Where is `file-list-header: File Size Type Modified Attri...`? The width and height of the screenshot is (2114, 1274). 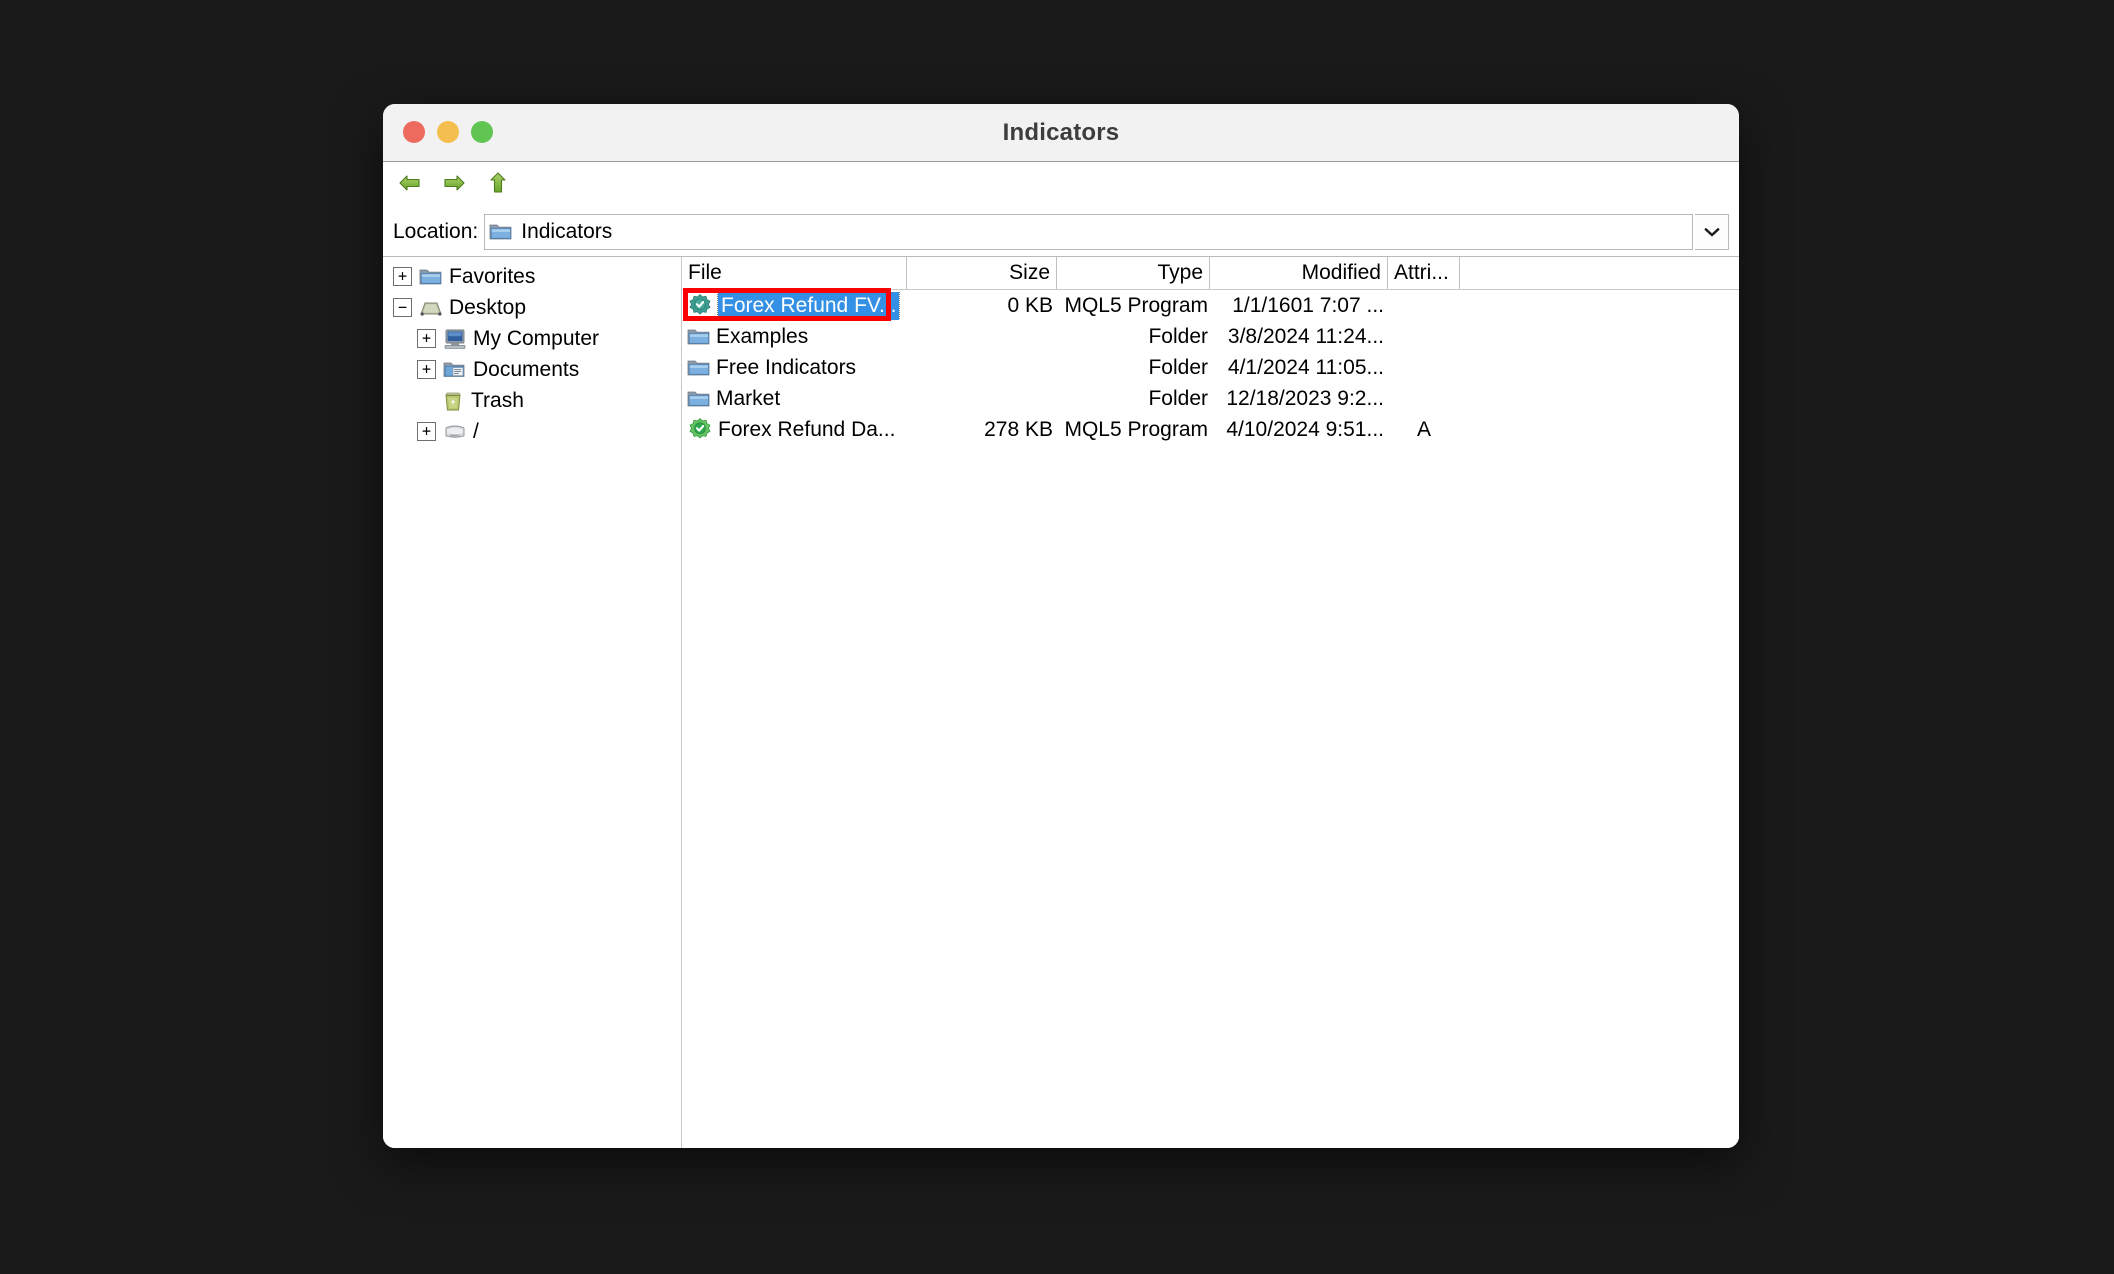
file-list-header: File Size Type Modified Attri... is located at coordinates (1210, 273).